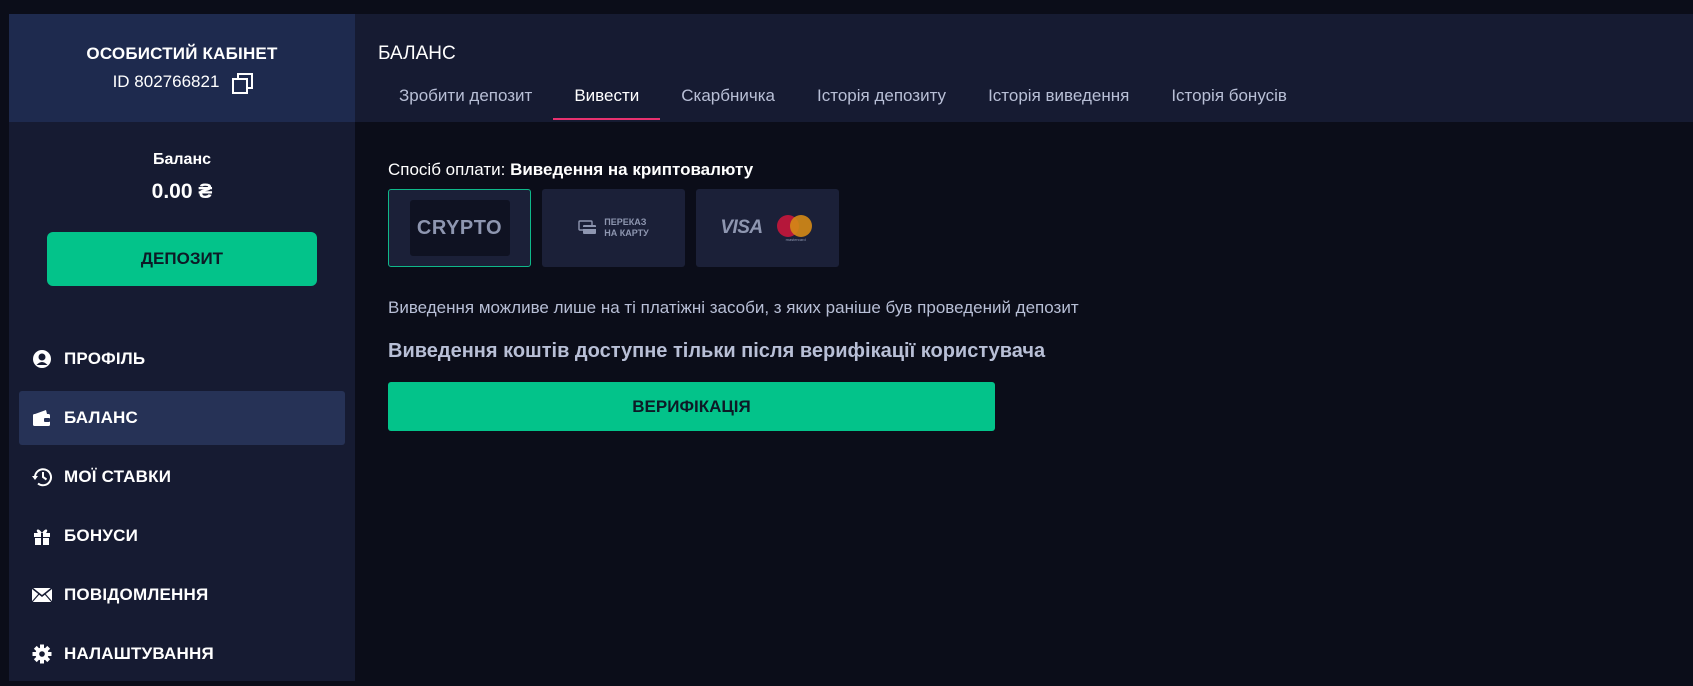 This screenshot has width=1693, height=686. I want to click on user-id-row: ID 802766821, so click(182, 83).